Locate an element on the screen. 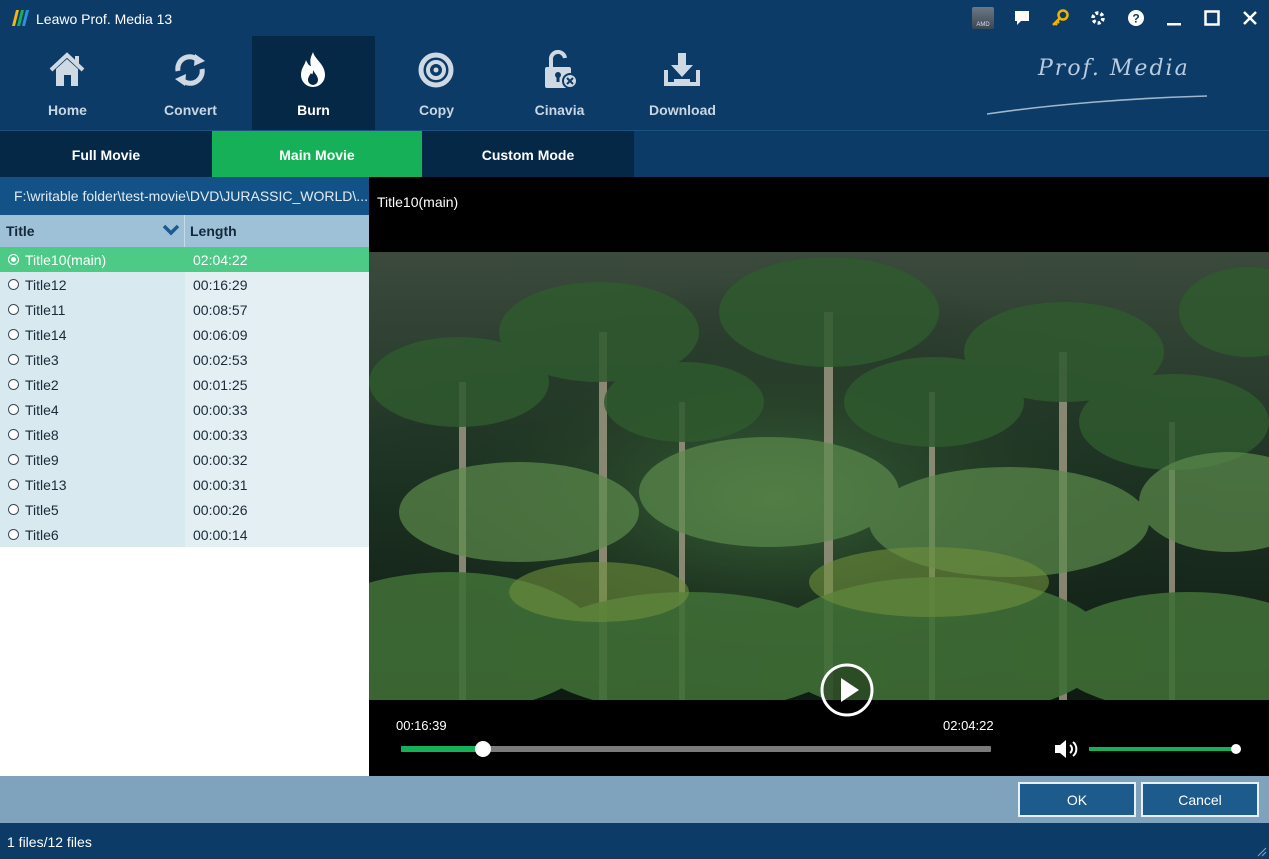 Image resolution: width=1269 pixels, height=859 pixels. row-length: 00:02:53 is located at coordinates (220, 360).